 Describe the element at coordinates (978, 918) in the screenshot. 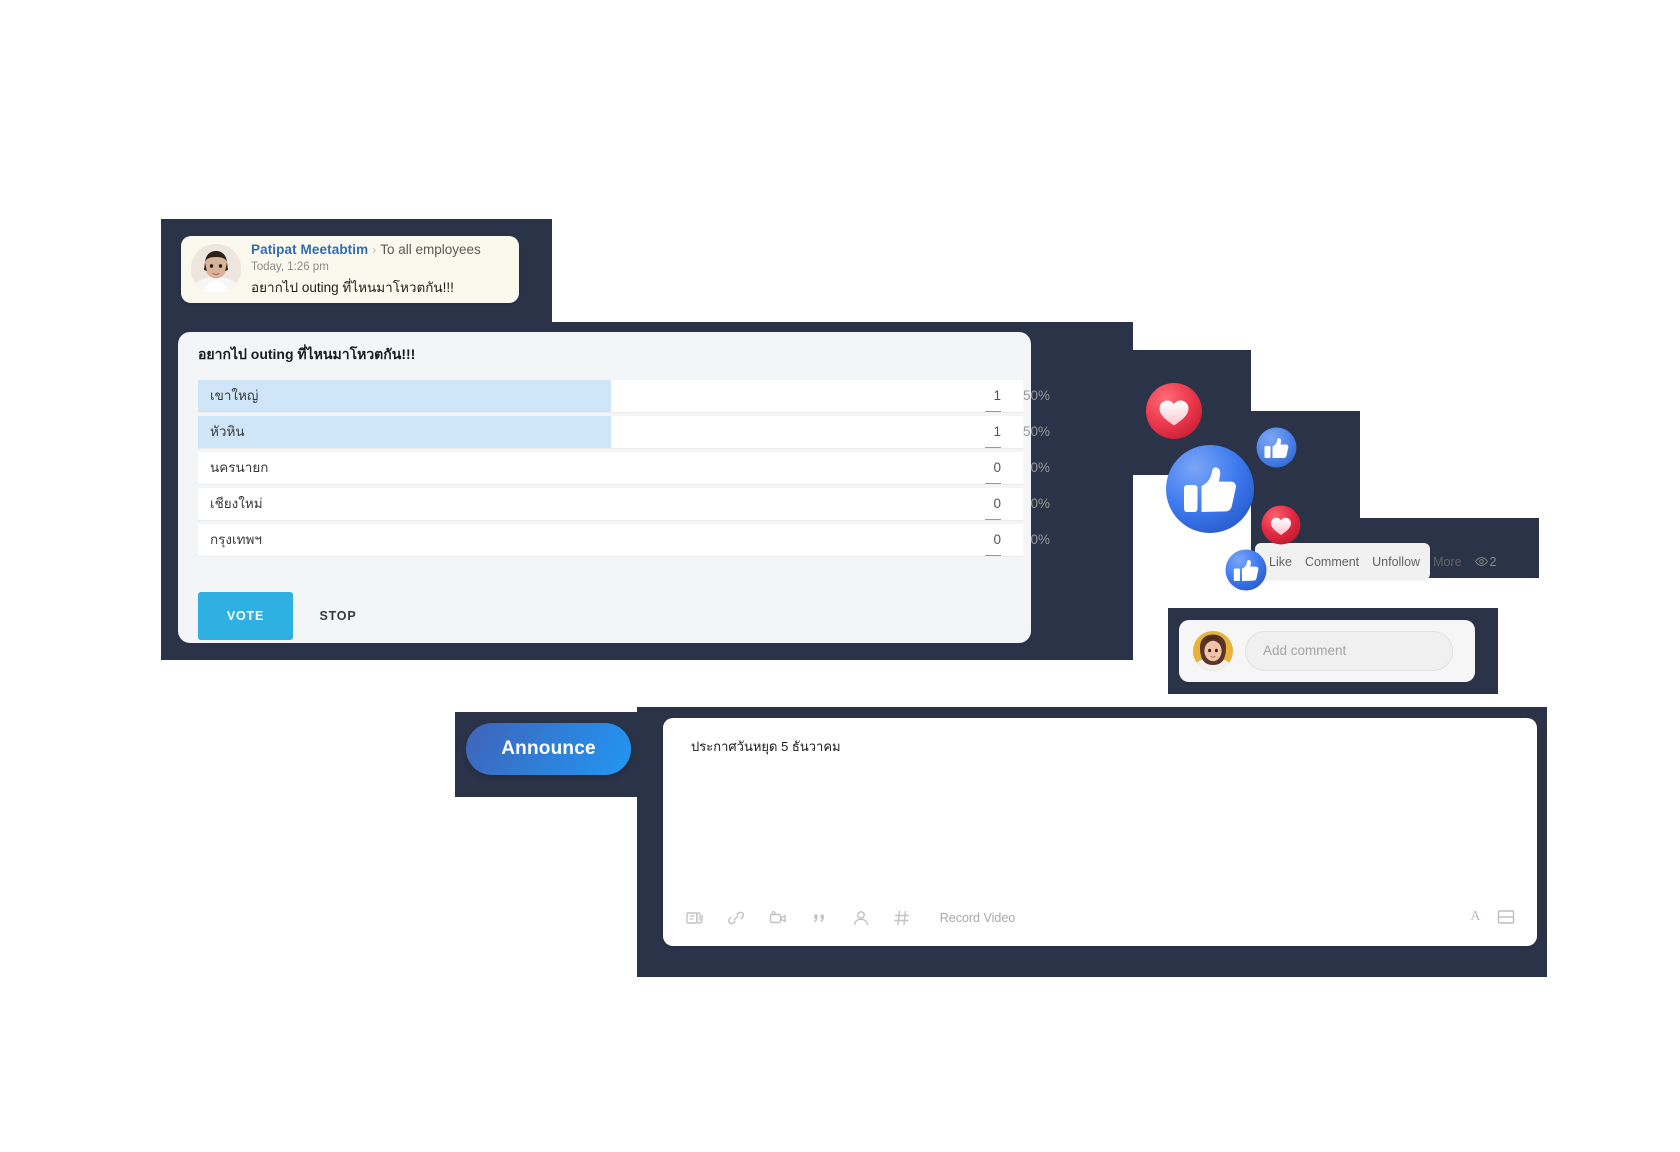

I see `record-video-button: Record Video` at that location.